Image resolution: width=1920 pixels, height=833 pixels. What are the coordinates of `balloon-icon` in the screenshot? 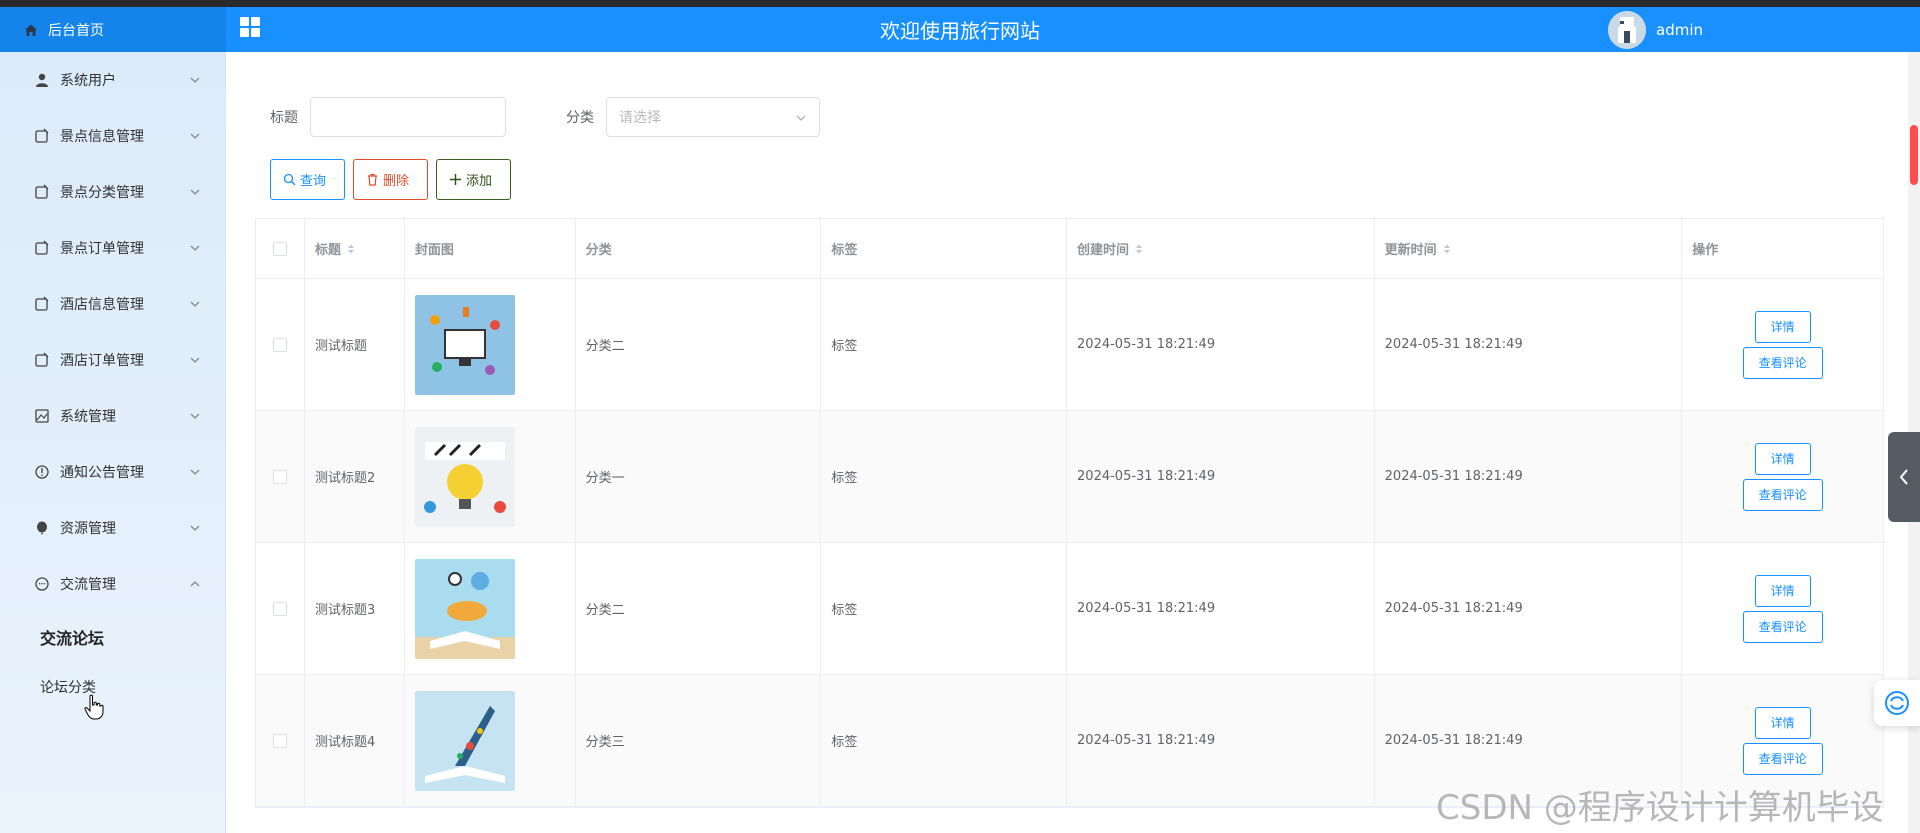 It's located at (42, 528).